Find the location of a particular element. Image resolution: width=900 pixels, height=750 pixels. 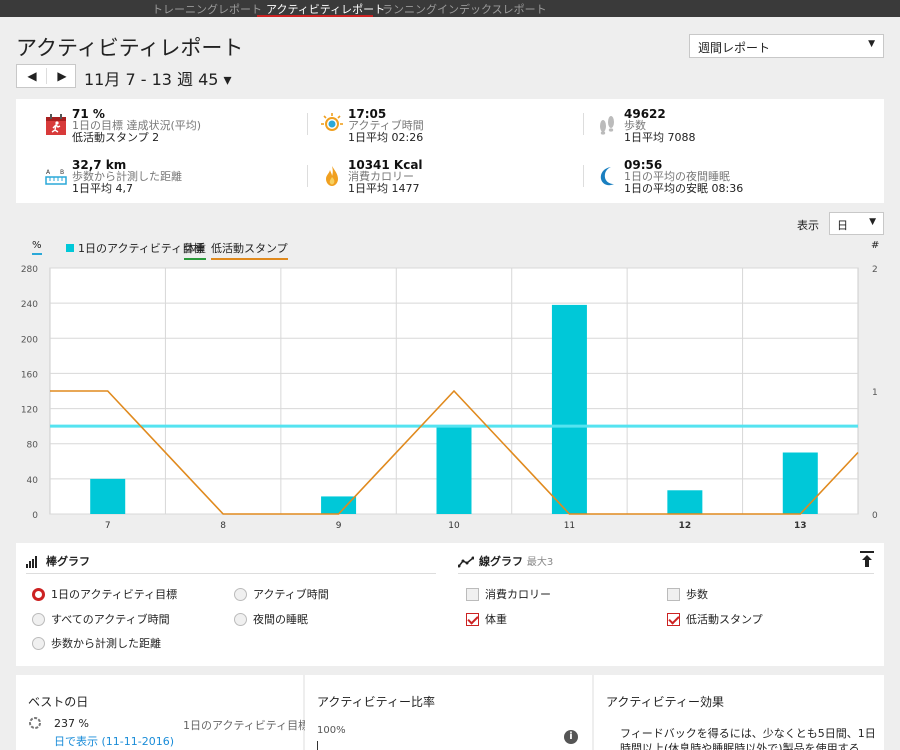

prev-period-button: ◀ is located at coordinates (32, 76).